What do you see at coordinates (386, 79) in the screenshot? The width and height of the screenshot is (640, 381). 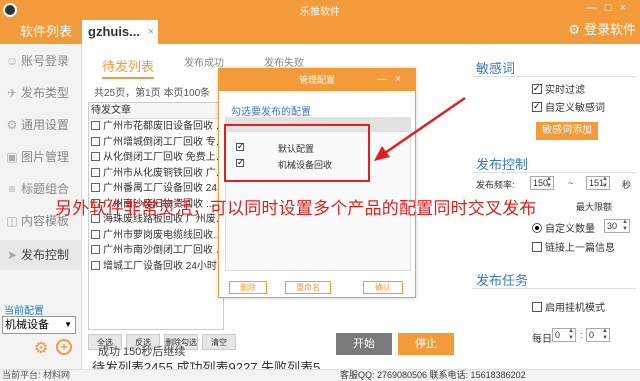 I see `dialog-minimize-icon: —` at bounding box center [386, 79].